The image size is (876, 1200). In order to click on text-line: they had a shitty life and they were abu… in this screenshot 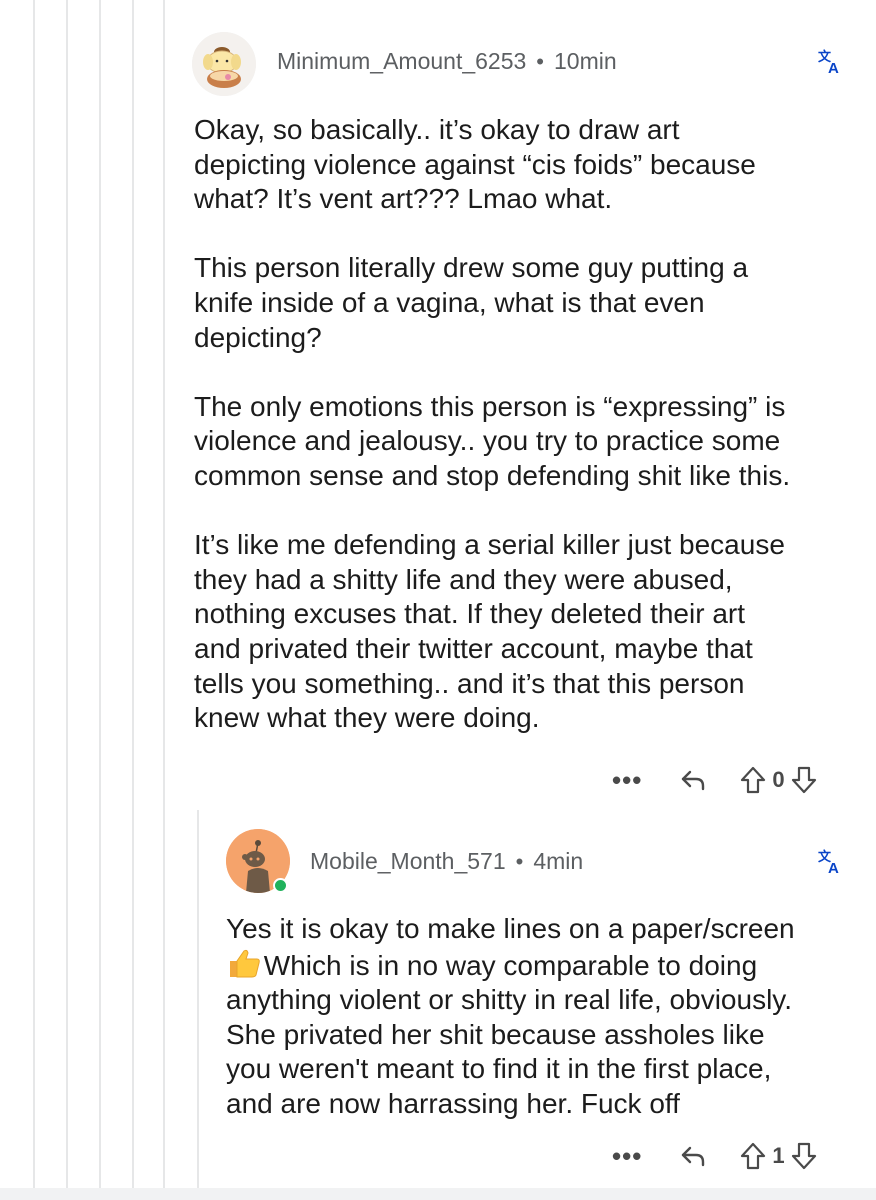, I will do `click(463, 579)`.